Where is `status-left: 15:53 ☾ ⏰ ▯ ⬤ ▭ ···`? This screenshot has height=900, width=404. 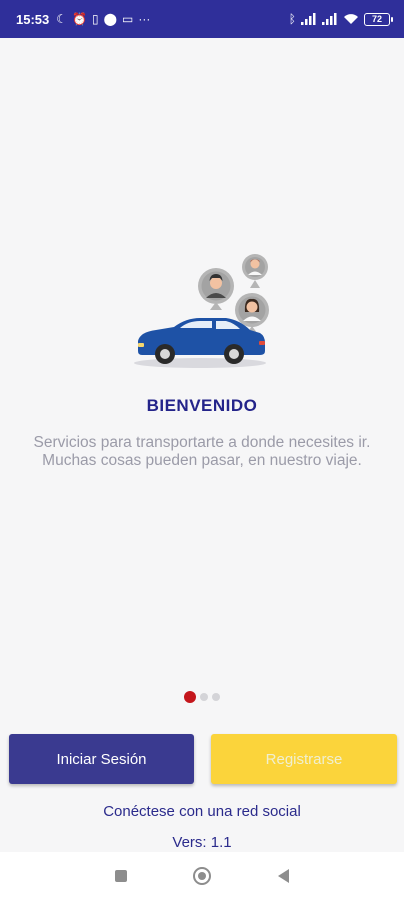 status-left: 15:53 ☾ ⏰ ▯ ⬤ ▭ ··· is located at coordinates (83, 19).